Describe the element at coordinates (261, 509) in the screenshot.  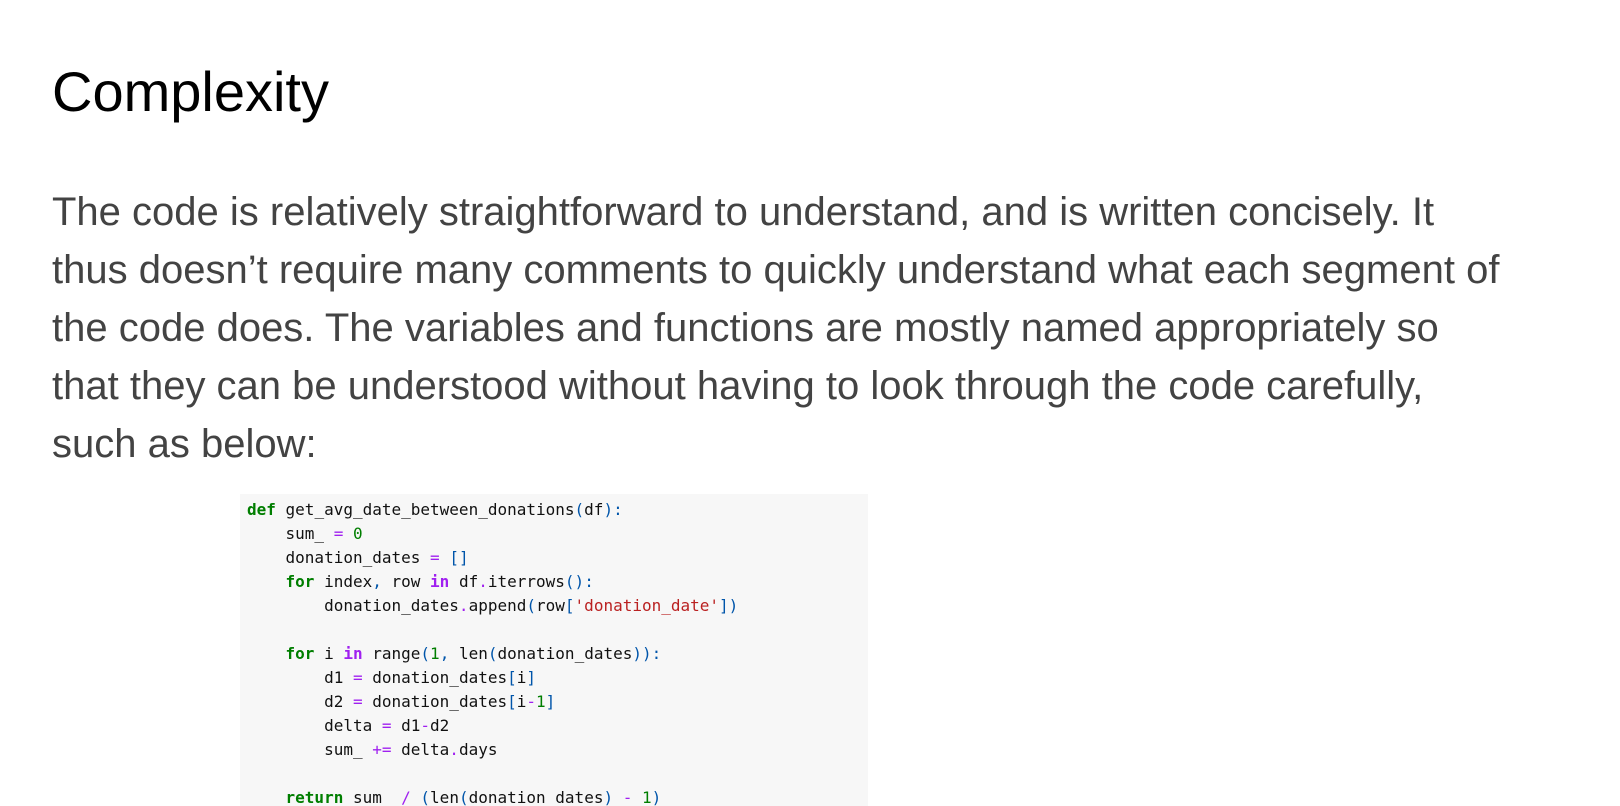
I see `code-token: def` at that location.